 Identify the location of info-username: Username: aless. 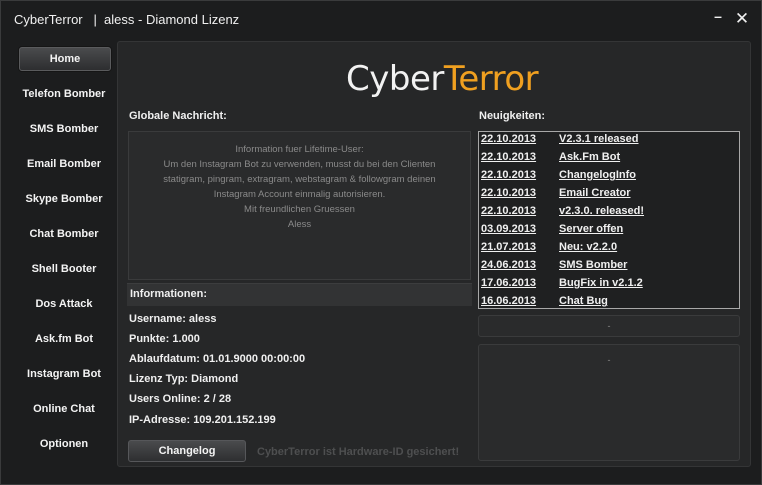
(173, 319).